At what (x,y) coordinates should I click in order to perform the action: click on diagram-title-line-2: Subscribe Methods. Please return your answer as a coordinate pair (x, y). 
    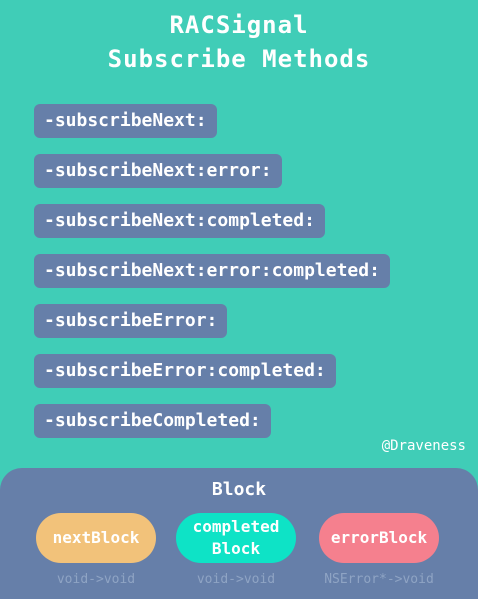
    Looking at the image, I should click on (239, 59).